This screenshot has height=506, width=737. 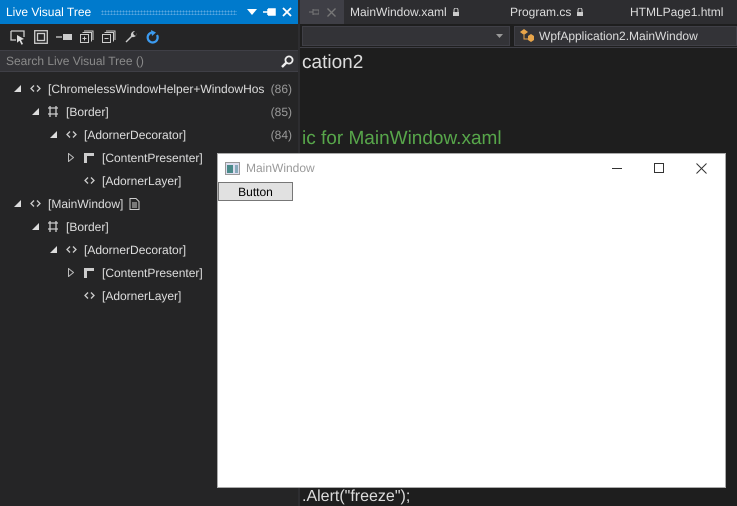 What do you see at coordinates (131, 37) in the screenshot?
I see `wrench-icon` at bounding box center [131, 37].